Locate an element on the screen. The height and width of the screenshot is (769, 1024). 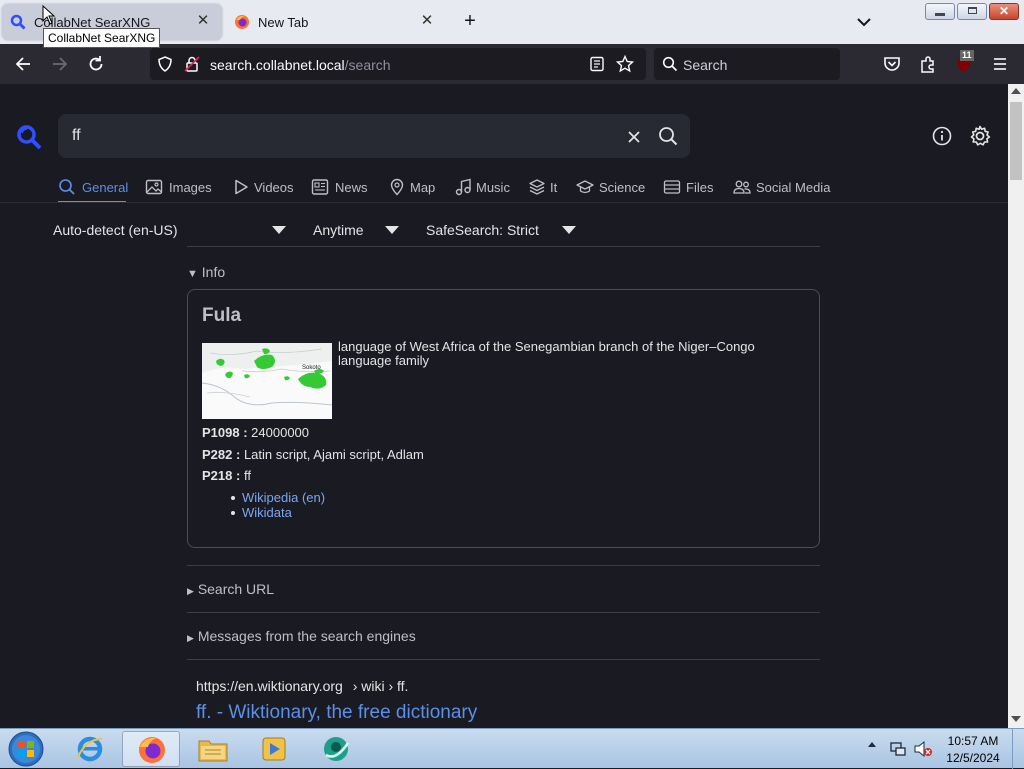
map-place-label: Sokoto is located at coordinates (311, 368).